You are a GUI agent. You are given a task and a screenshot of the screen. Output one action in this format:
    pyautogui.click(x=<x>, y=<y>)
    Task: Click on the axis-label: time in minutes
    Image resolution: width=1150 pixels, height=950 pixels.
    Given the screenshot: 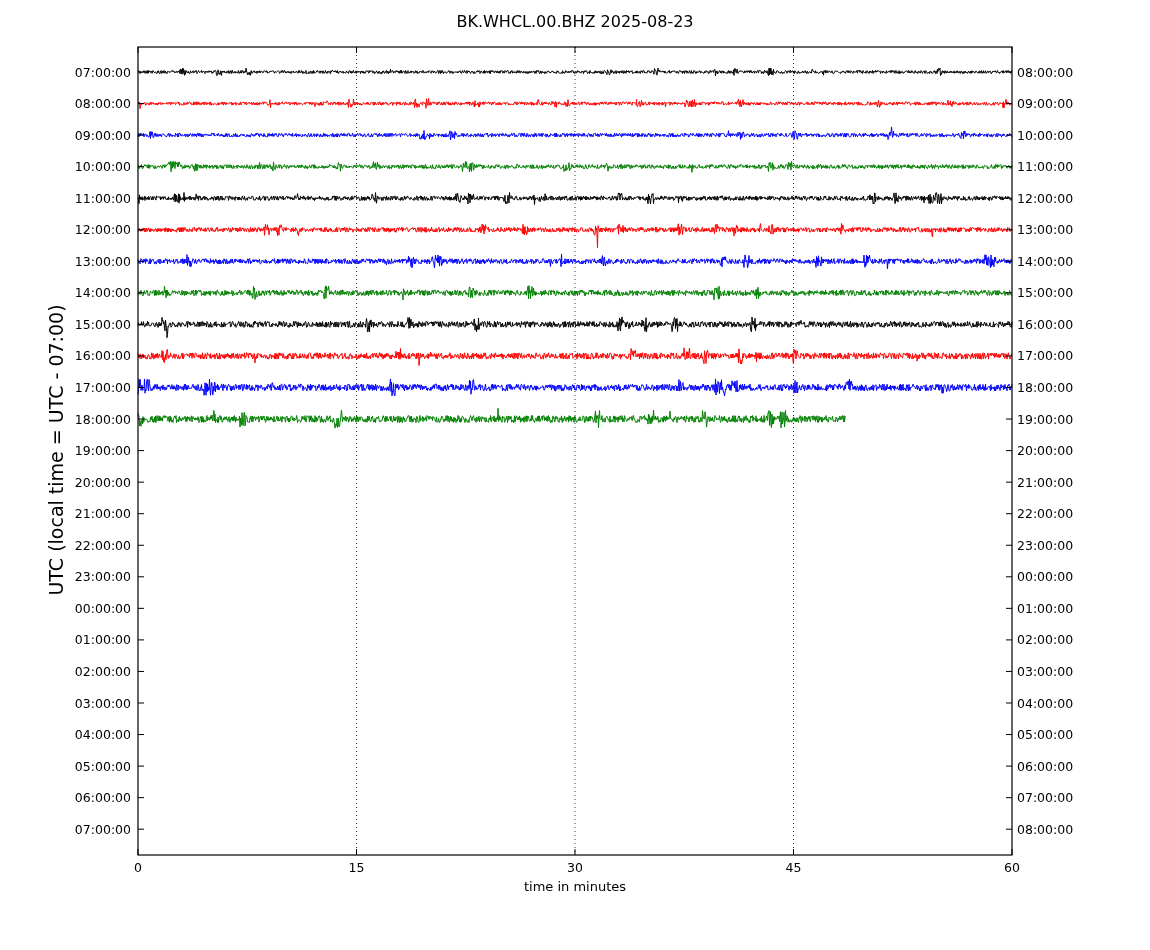 What is the action you would take?
    pyautogui.click(x=575, y=886)
    